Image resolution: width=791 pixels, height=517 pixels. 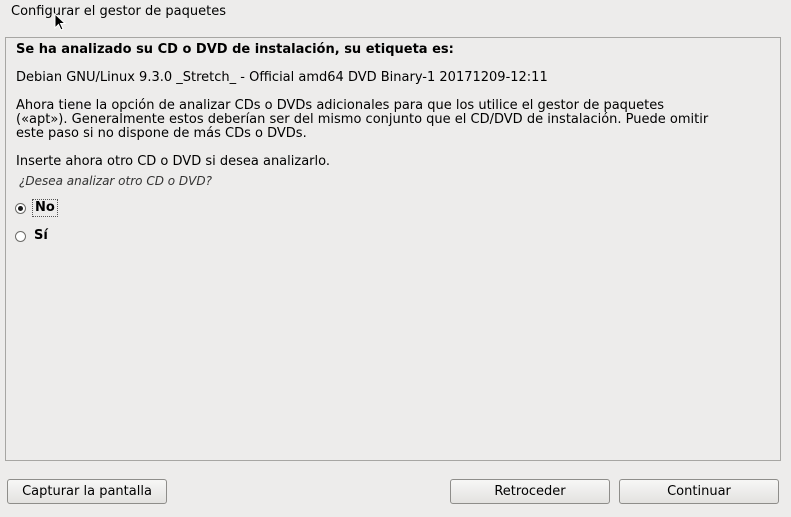 I want to click on question-label: ¿Desea analizar otro CD o DVD?, so click(x=115, y=181).